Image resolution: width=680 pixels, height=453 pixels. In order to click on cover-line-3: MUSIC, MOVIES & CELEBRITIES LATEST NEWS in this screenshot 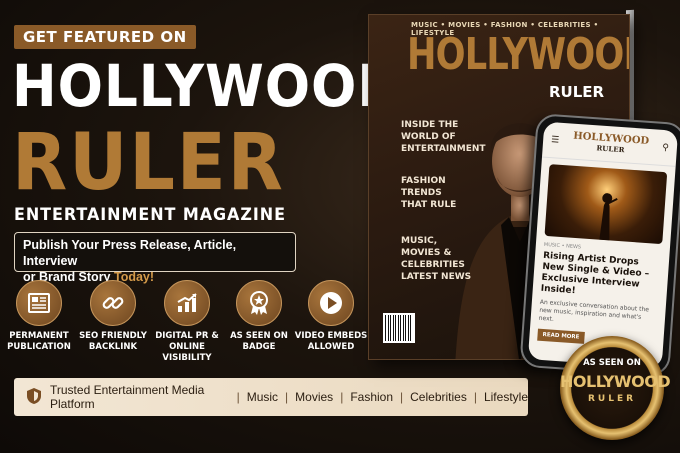, I will do `click(436, 259)`.